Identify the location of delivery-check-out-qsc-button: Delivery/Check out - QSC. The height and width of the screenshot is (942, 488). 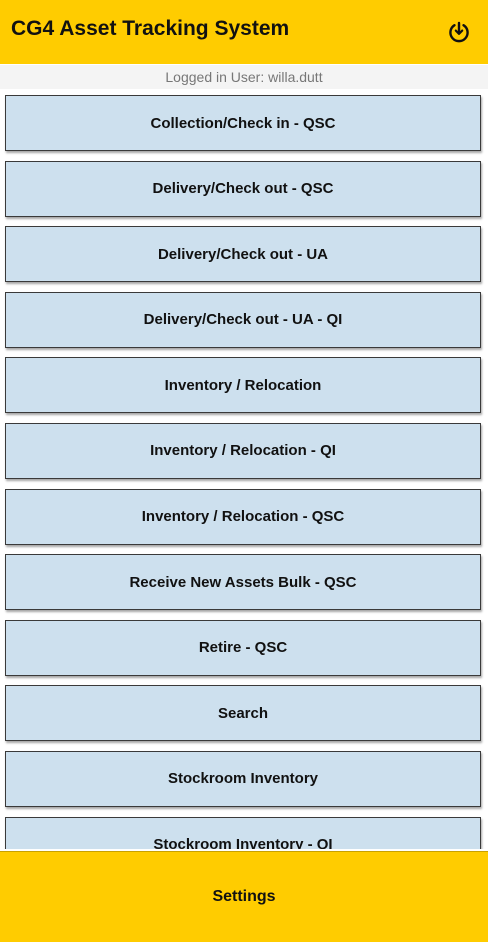
(243, 188).